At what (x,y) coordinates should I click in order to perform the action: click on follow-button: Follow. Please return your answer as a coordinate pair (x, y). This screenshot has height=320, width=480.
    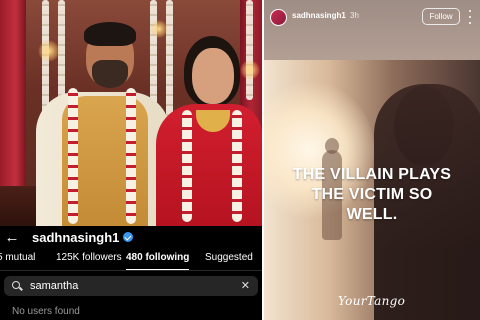
    Looking at the image, I should click on (441, 16).